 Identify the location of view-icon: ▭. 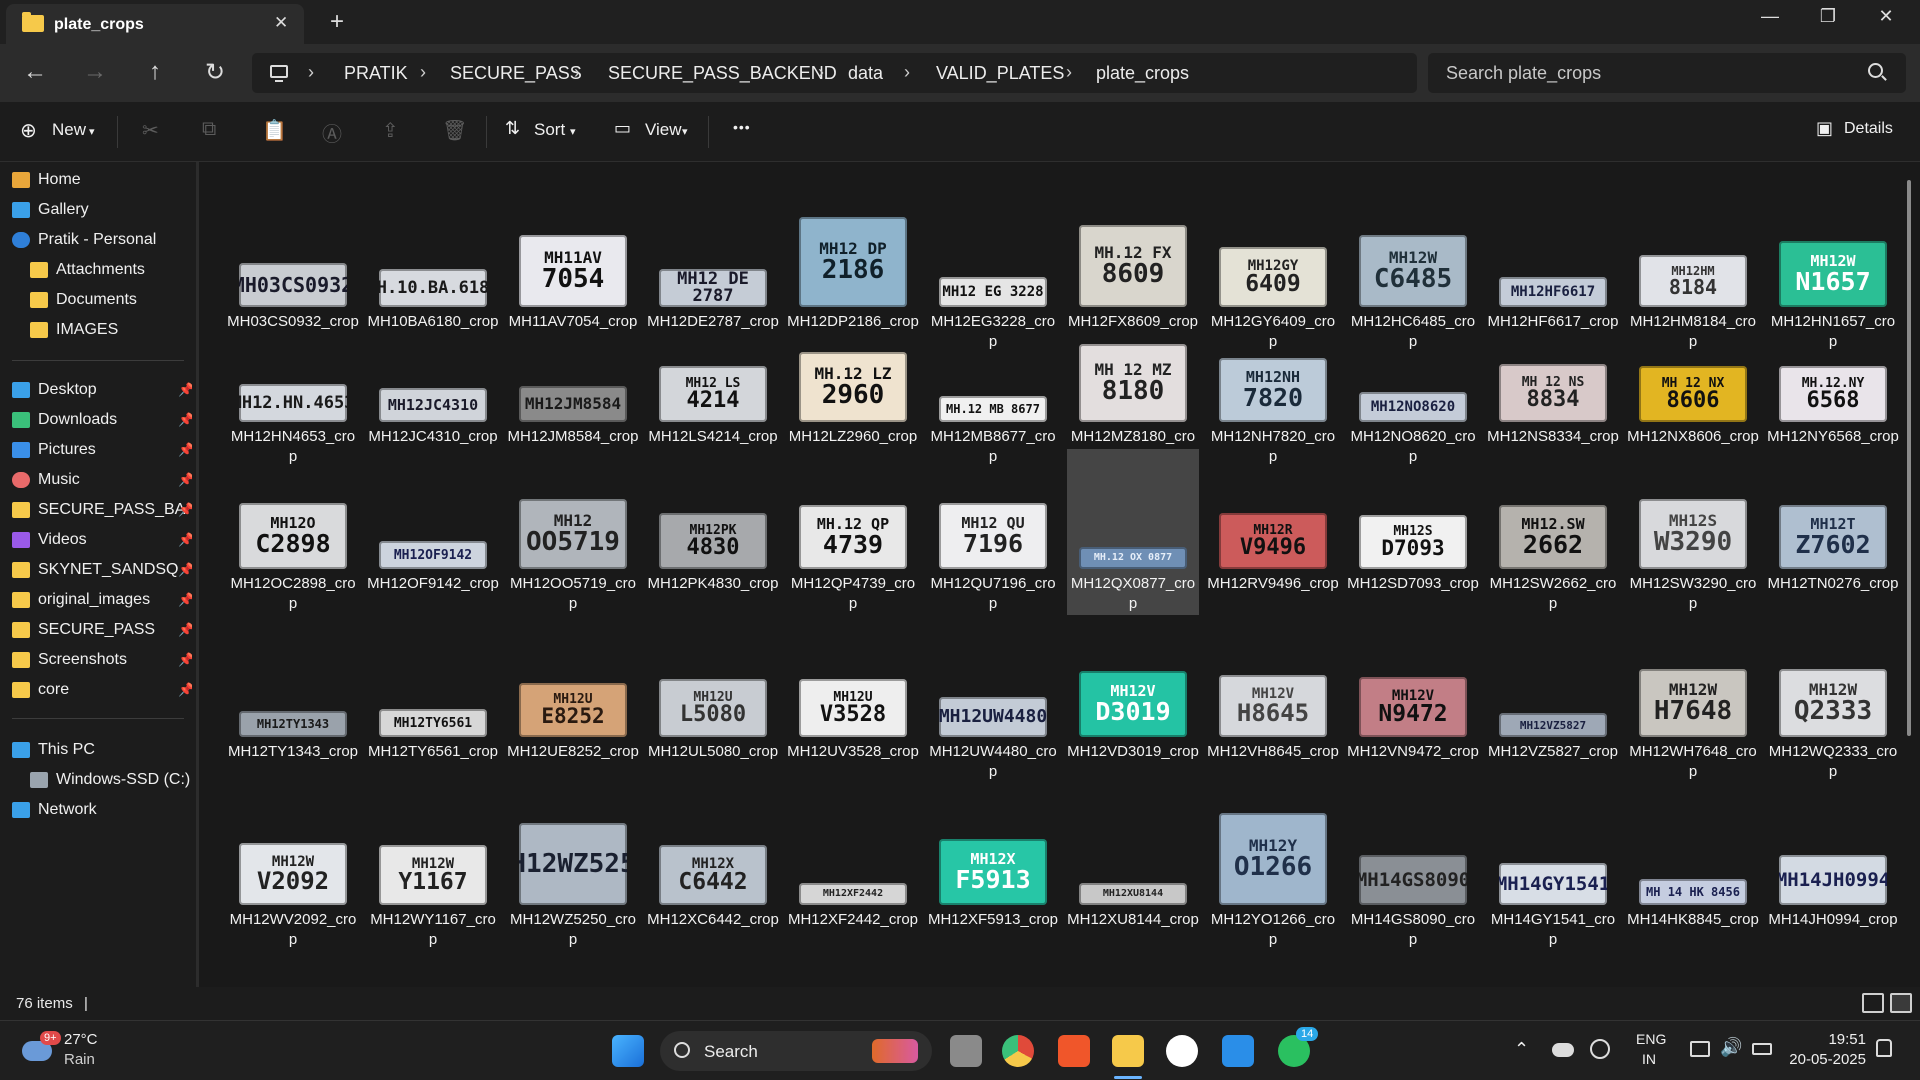
(622, 128).